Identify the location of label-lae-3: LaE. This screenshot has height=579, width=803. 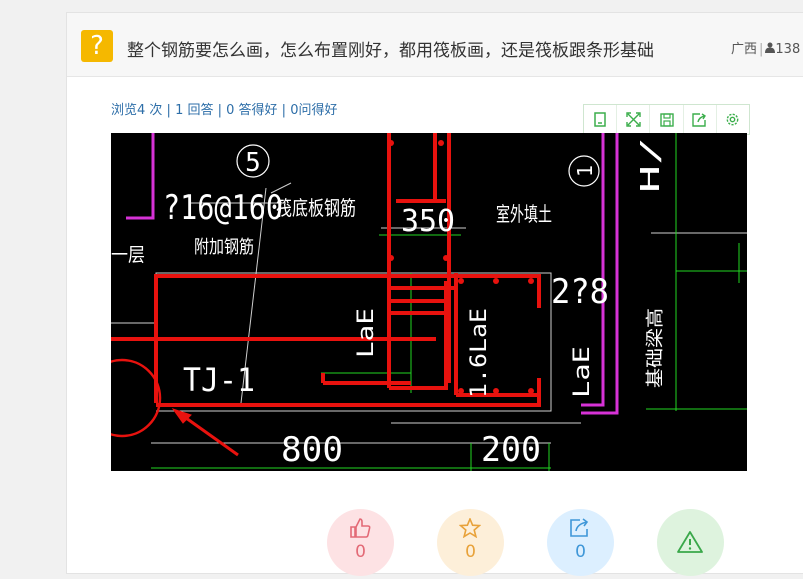
(582, 372).